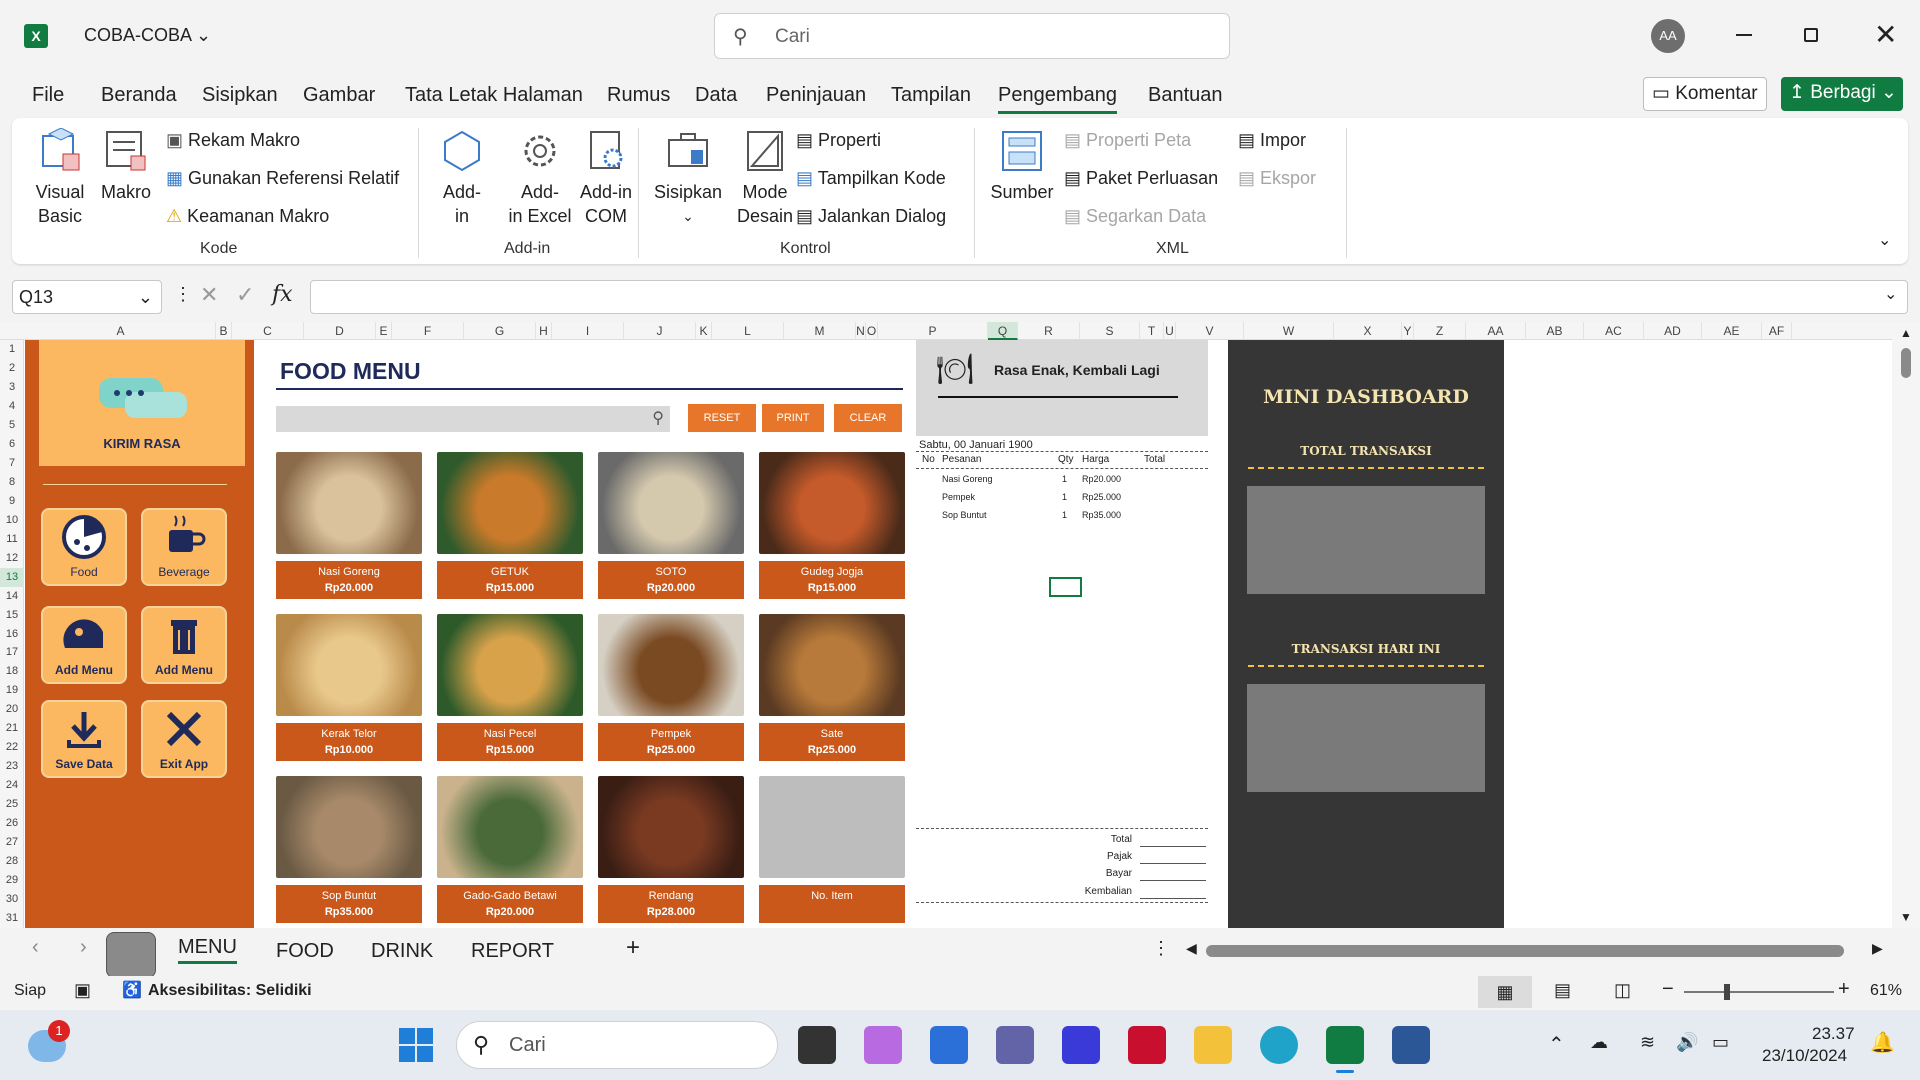  I want to click on referensi-relatif-button: ▦ Gunakan Referensi Relatif, so click(282, 178).